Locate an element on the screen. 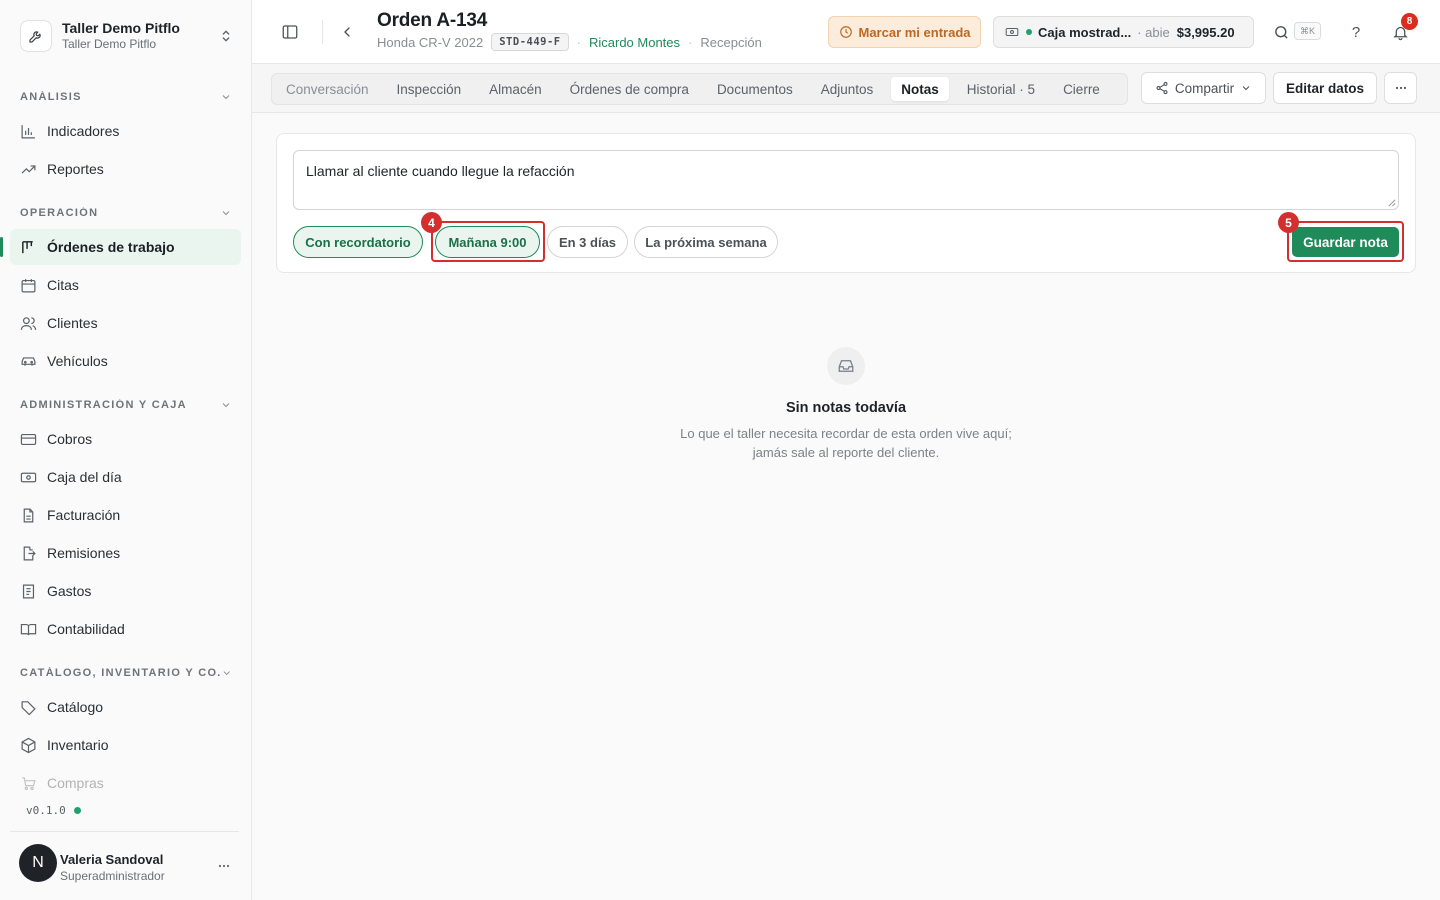 Image resolution: width=1440 pixels, height=900 pixels. workspace-switcher: Taller Demo Pitflo Taller Demo Pitflo is located at coordinates (131, 36).